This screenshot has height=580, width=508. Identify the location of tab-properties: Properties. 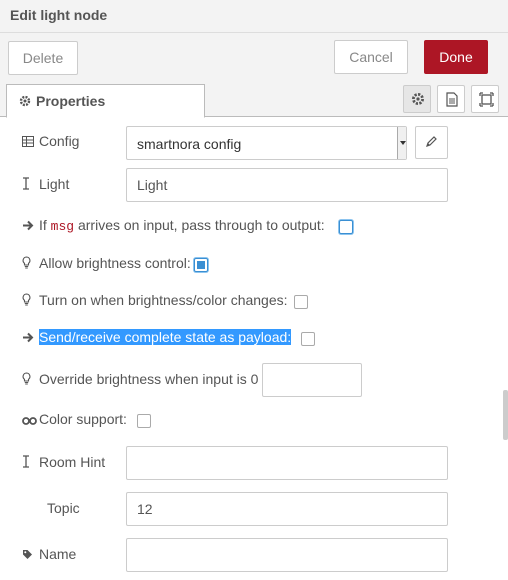
(105, 101).